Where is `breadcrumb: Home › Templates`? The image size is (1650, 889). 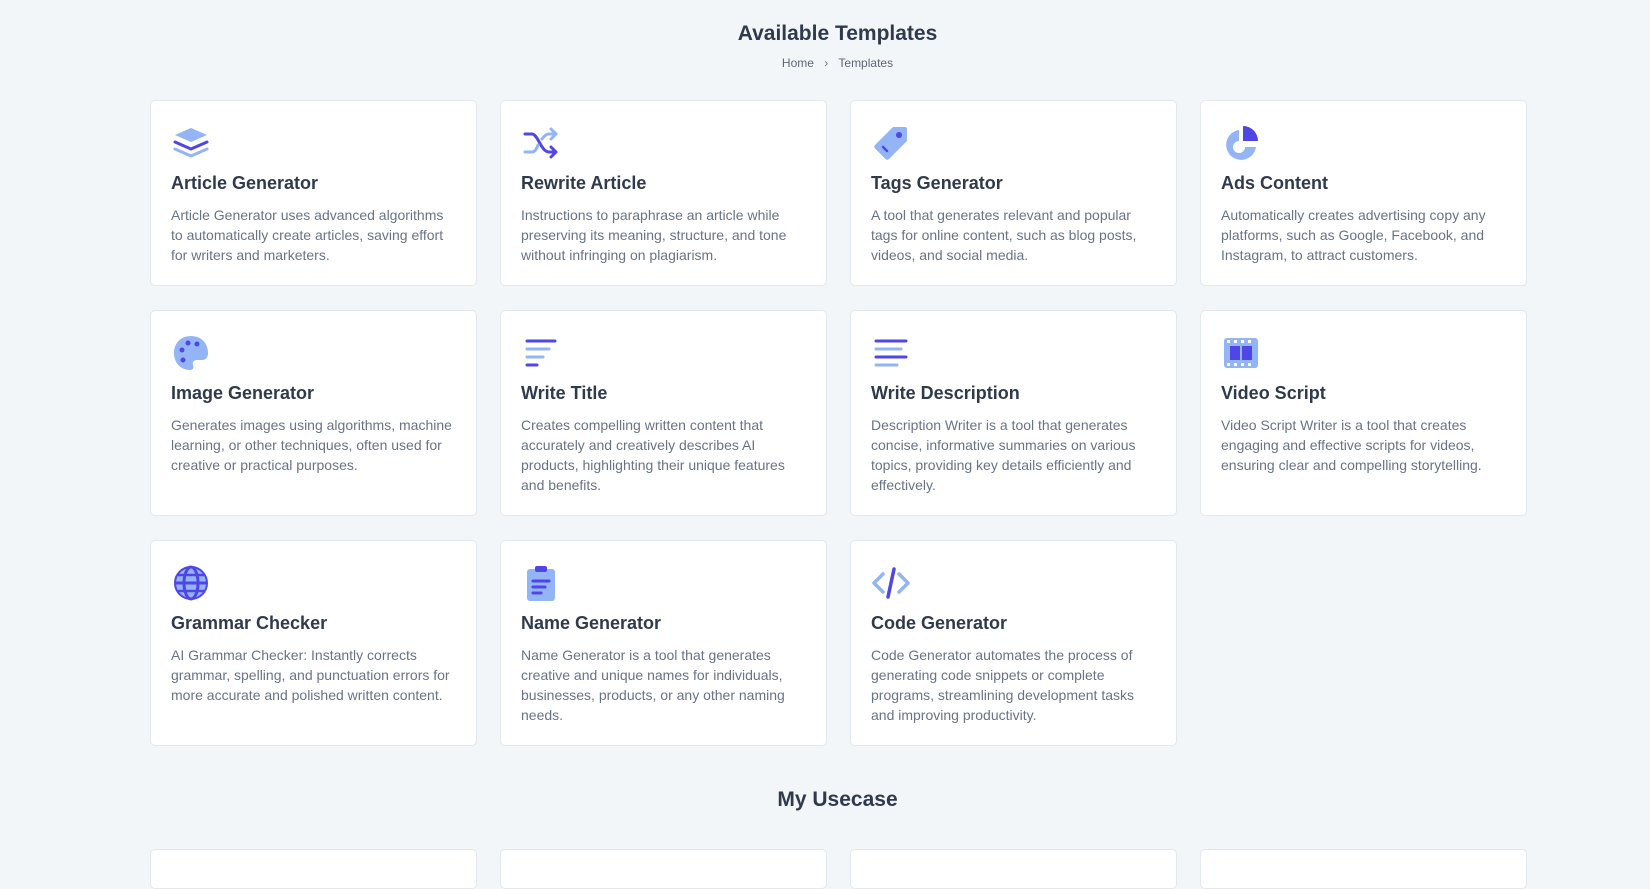
breadcrumb: Home › Templates is located at coordinates (825, 63).